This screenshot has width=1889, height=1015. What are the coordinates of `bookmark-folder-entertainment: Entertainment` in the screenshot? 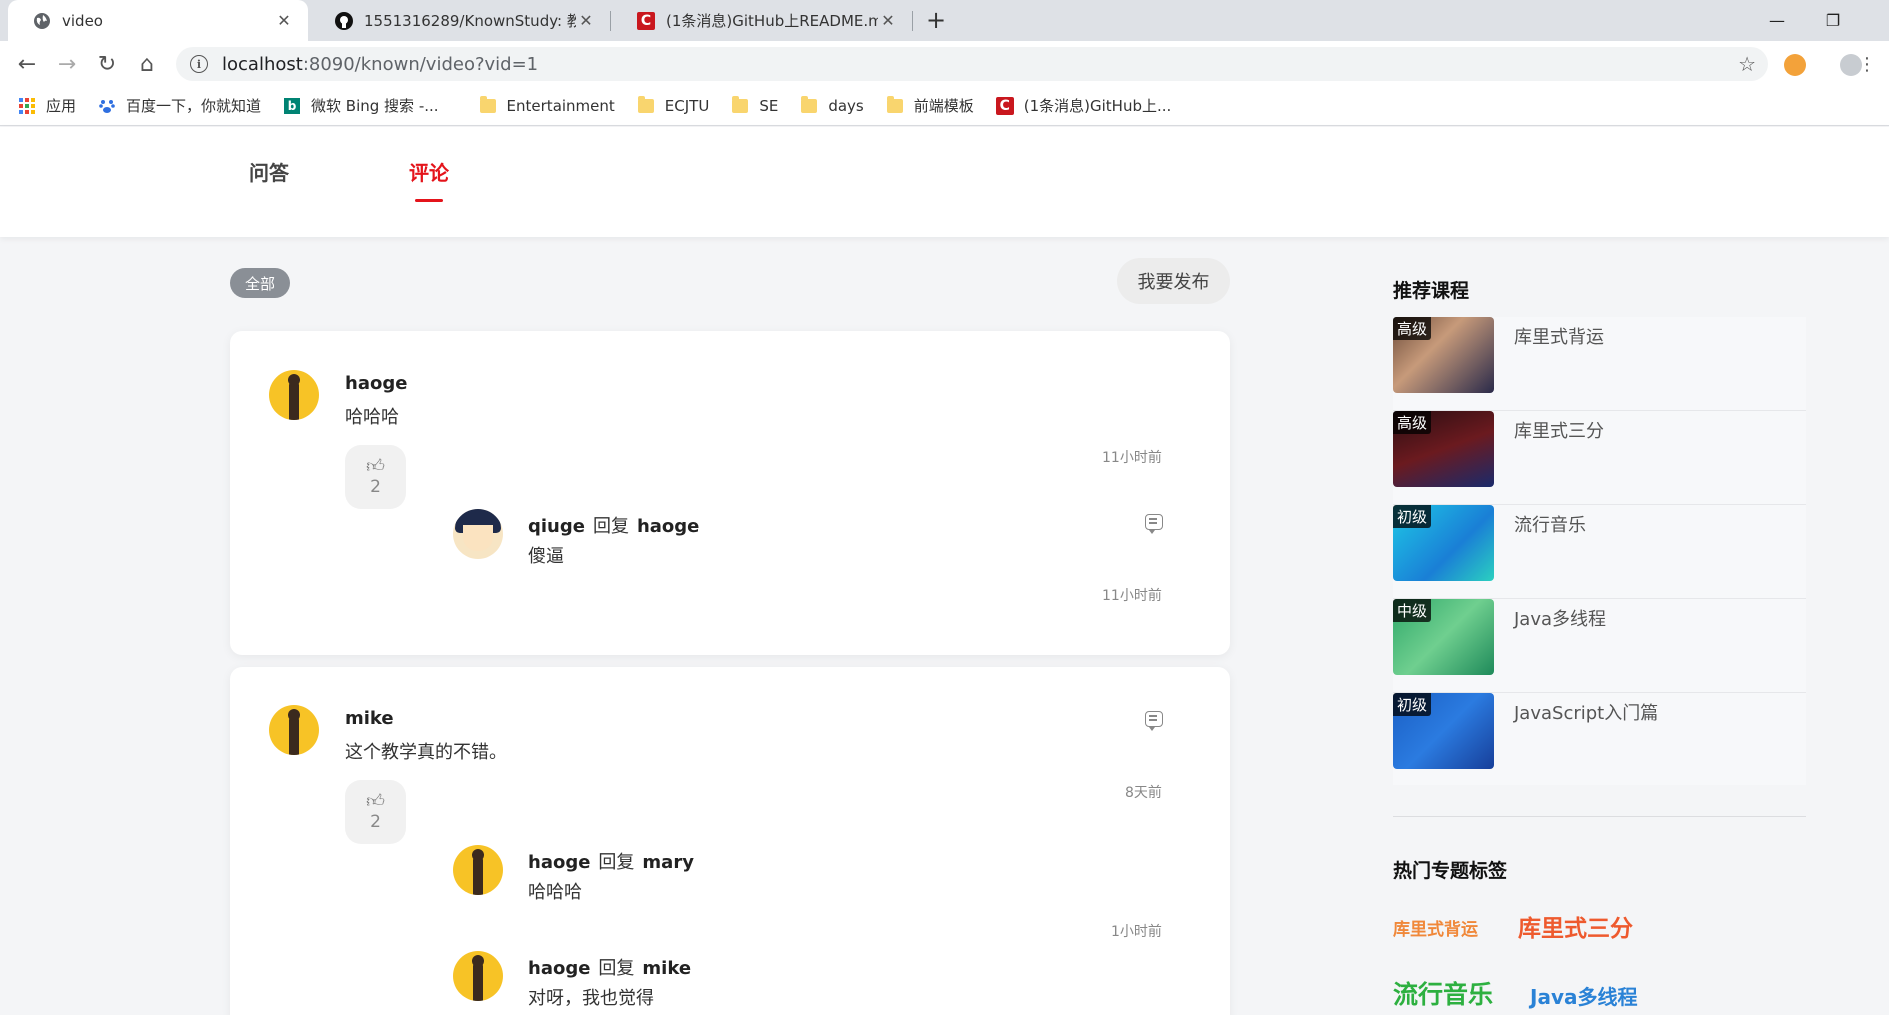 It's located at (547, 105).